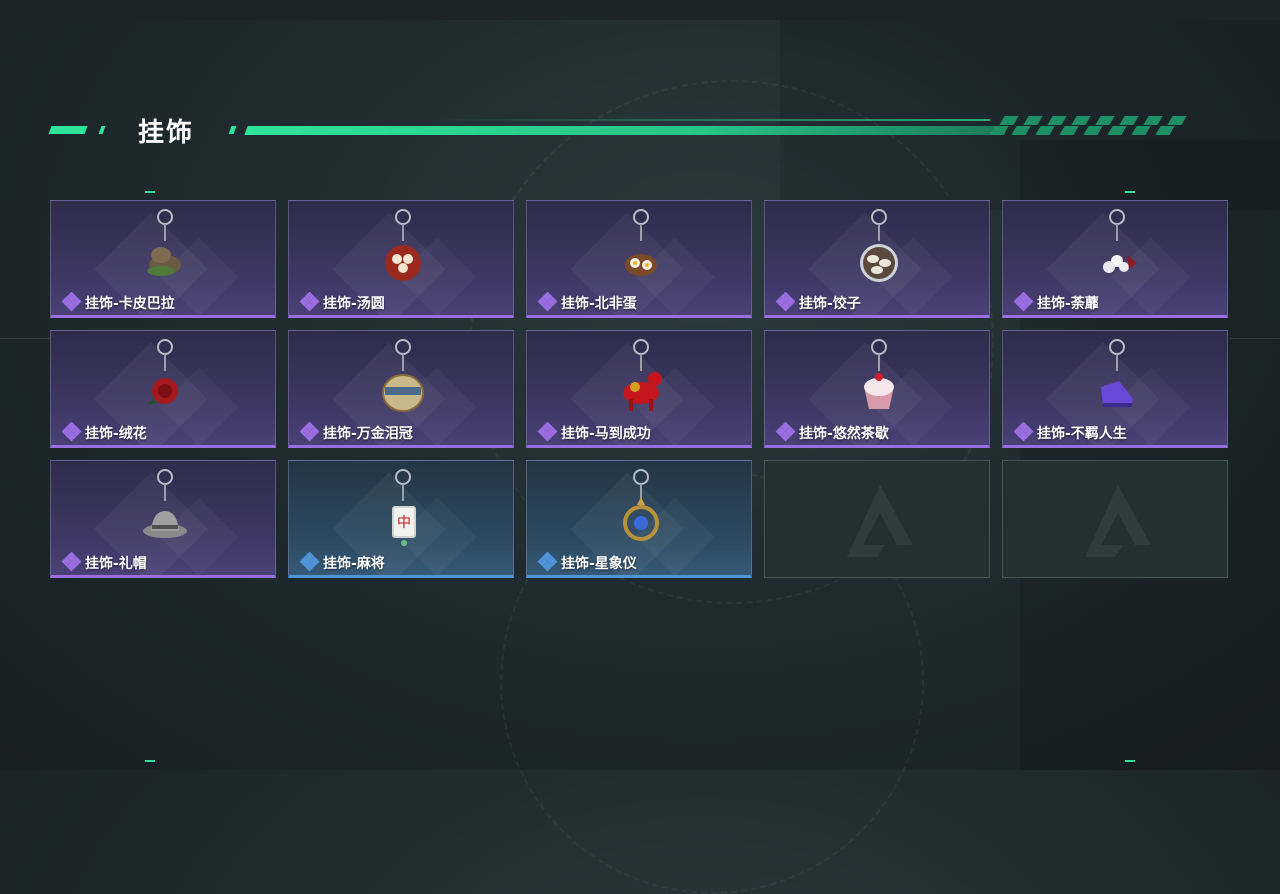 This screenshot has width=1280, height=894. Describe the element at coordinates (165, 382) in the screenshot. I see `red-rose-charm-icon` at that location.